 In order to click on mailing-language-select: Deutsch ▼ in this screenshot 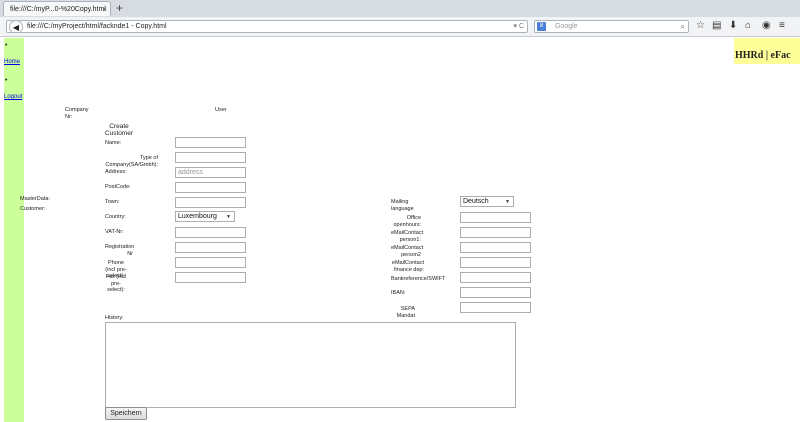, I will do `click(487, 201)`.